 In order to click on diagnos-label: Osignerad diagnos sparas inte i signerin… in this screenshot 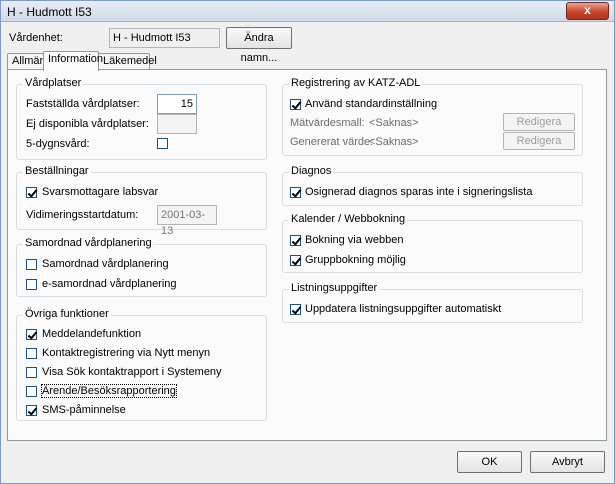, I will do `click(419, 192)`.